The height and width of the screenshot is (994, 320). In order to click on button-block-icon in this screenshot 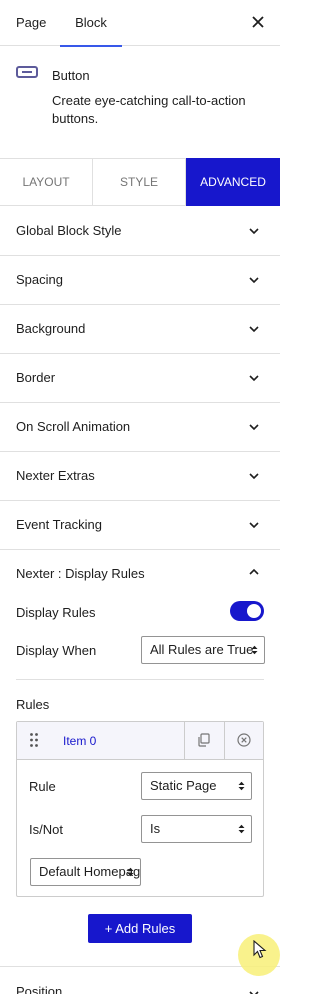, I will do `click(27, 72)`.